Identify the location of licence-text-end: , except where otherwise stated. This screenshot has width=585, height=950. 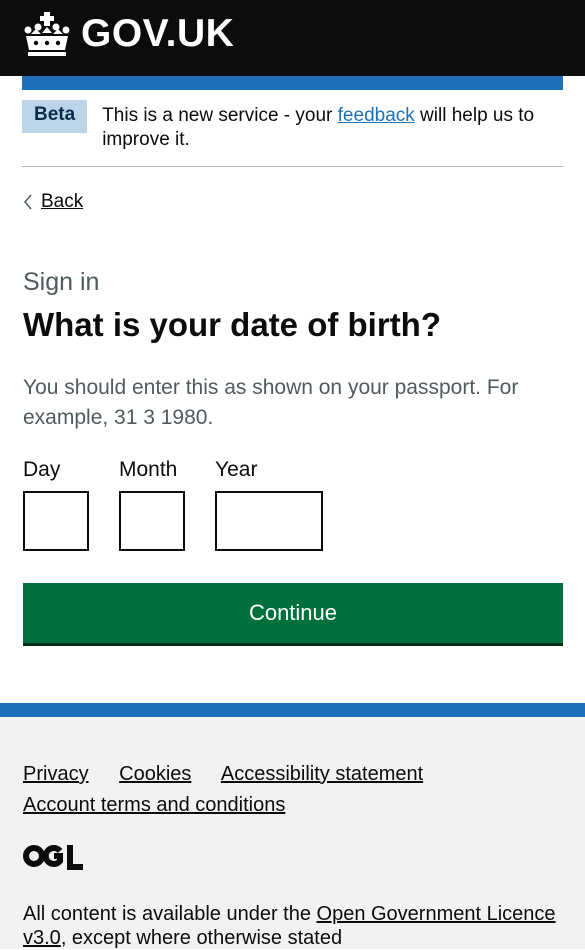
(201, 938).